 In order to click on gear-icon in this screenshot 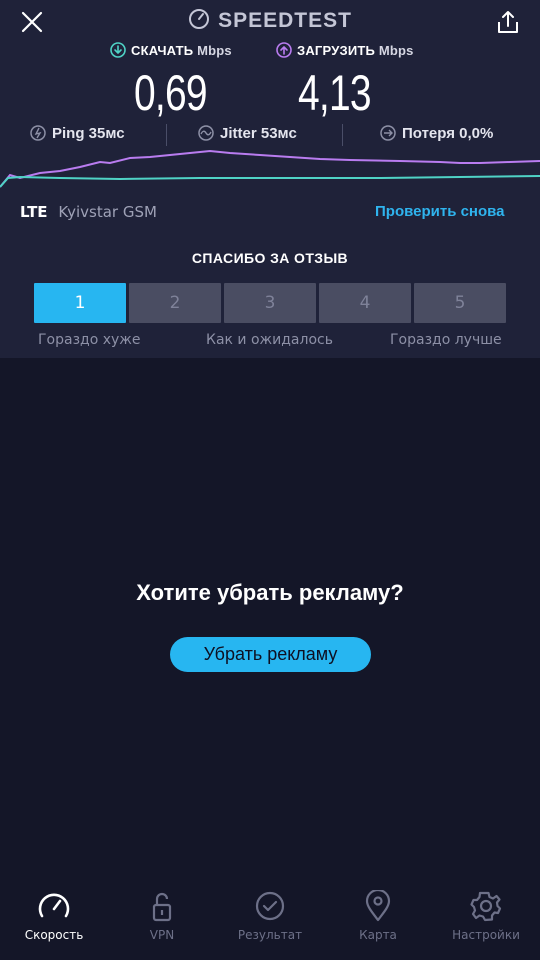, I will do `click(486, 906)`.